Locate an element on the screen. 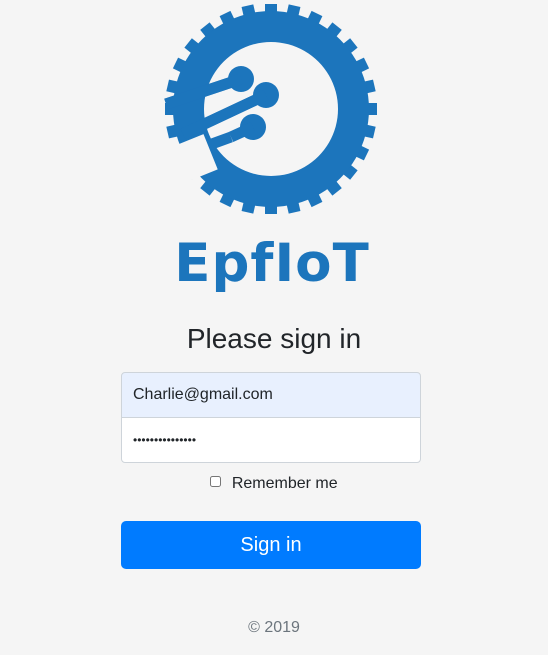  password-field is located at coordinates (271, 440).